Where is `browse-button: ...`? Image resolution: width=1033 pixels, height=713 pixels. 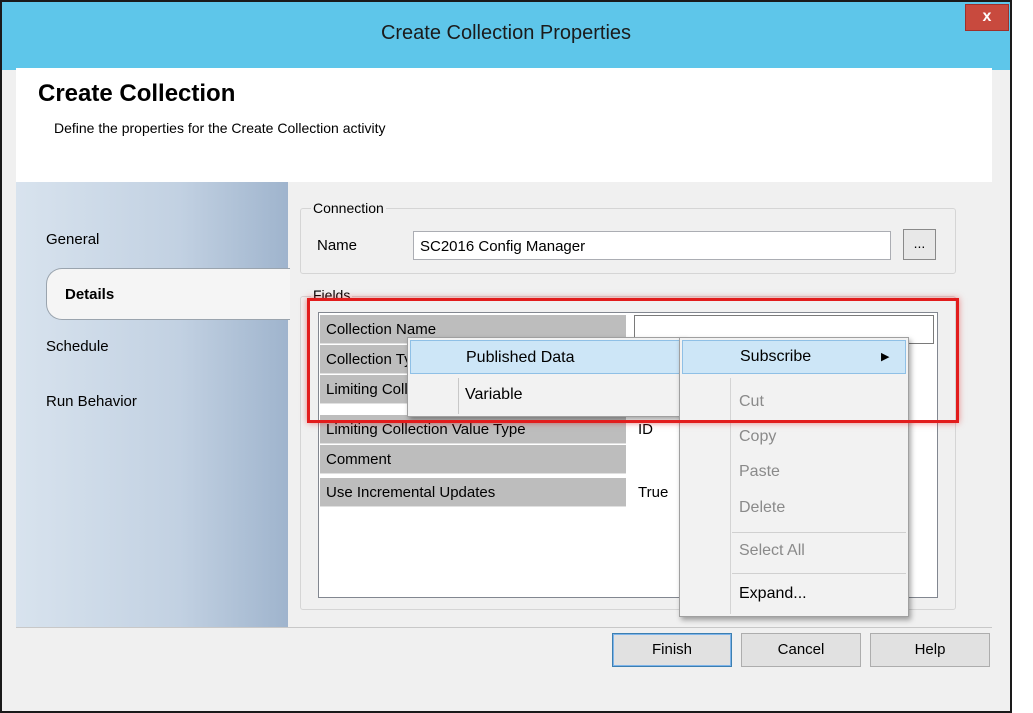 browse-button: ... is located at coordinates (919, 244).